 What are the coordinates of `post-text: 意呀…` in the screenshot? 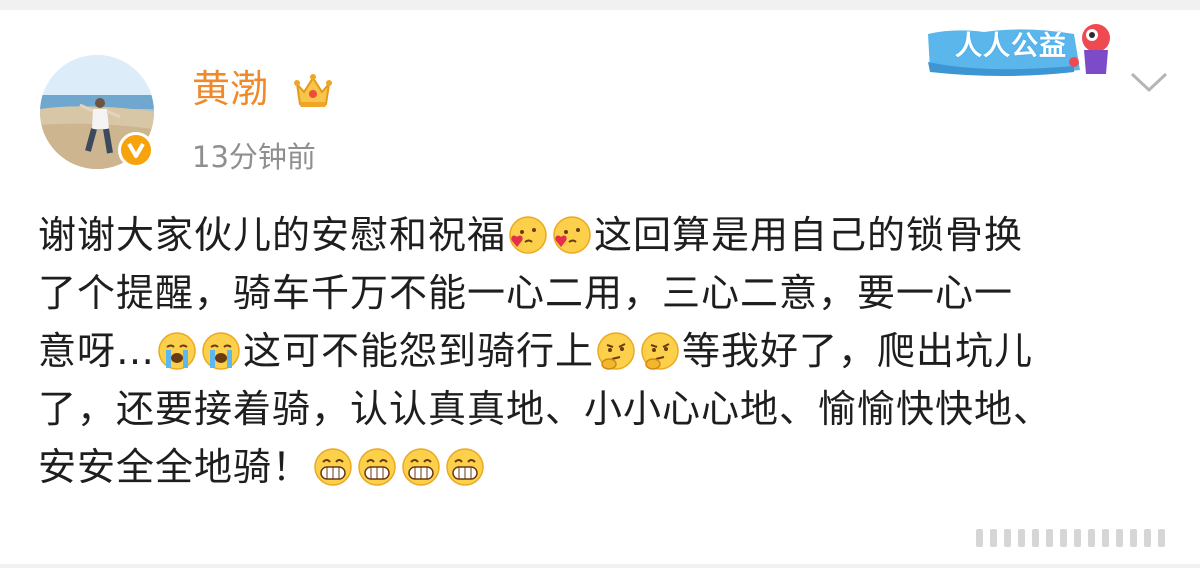 It's located at (97, 351).